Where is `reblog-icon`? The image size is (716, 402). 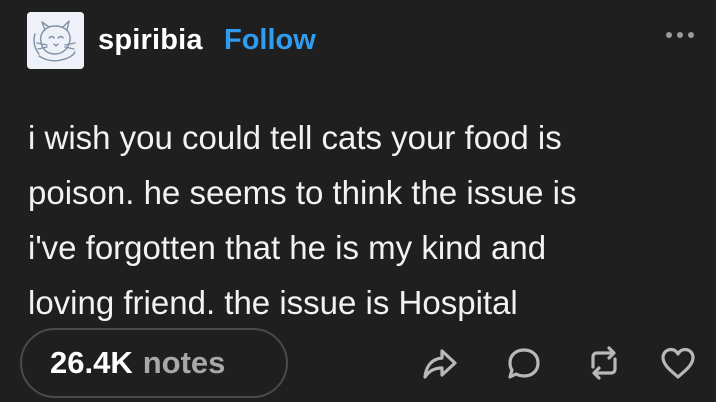 reblog-icon is located at coordinates (604, 363).